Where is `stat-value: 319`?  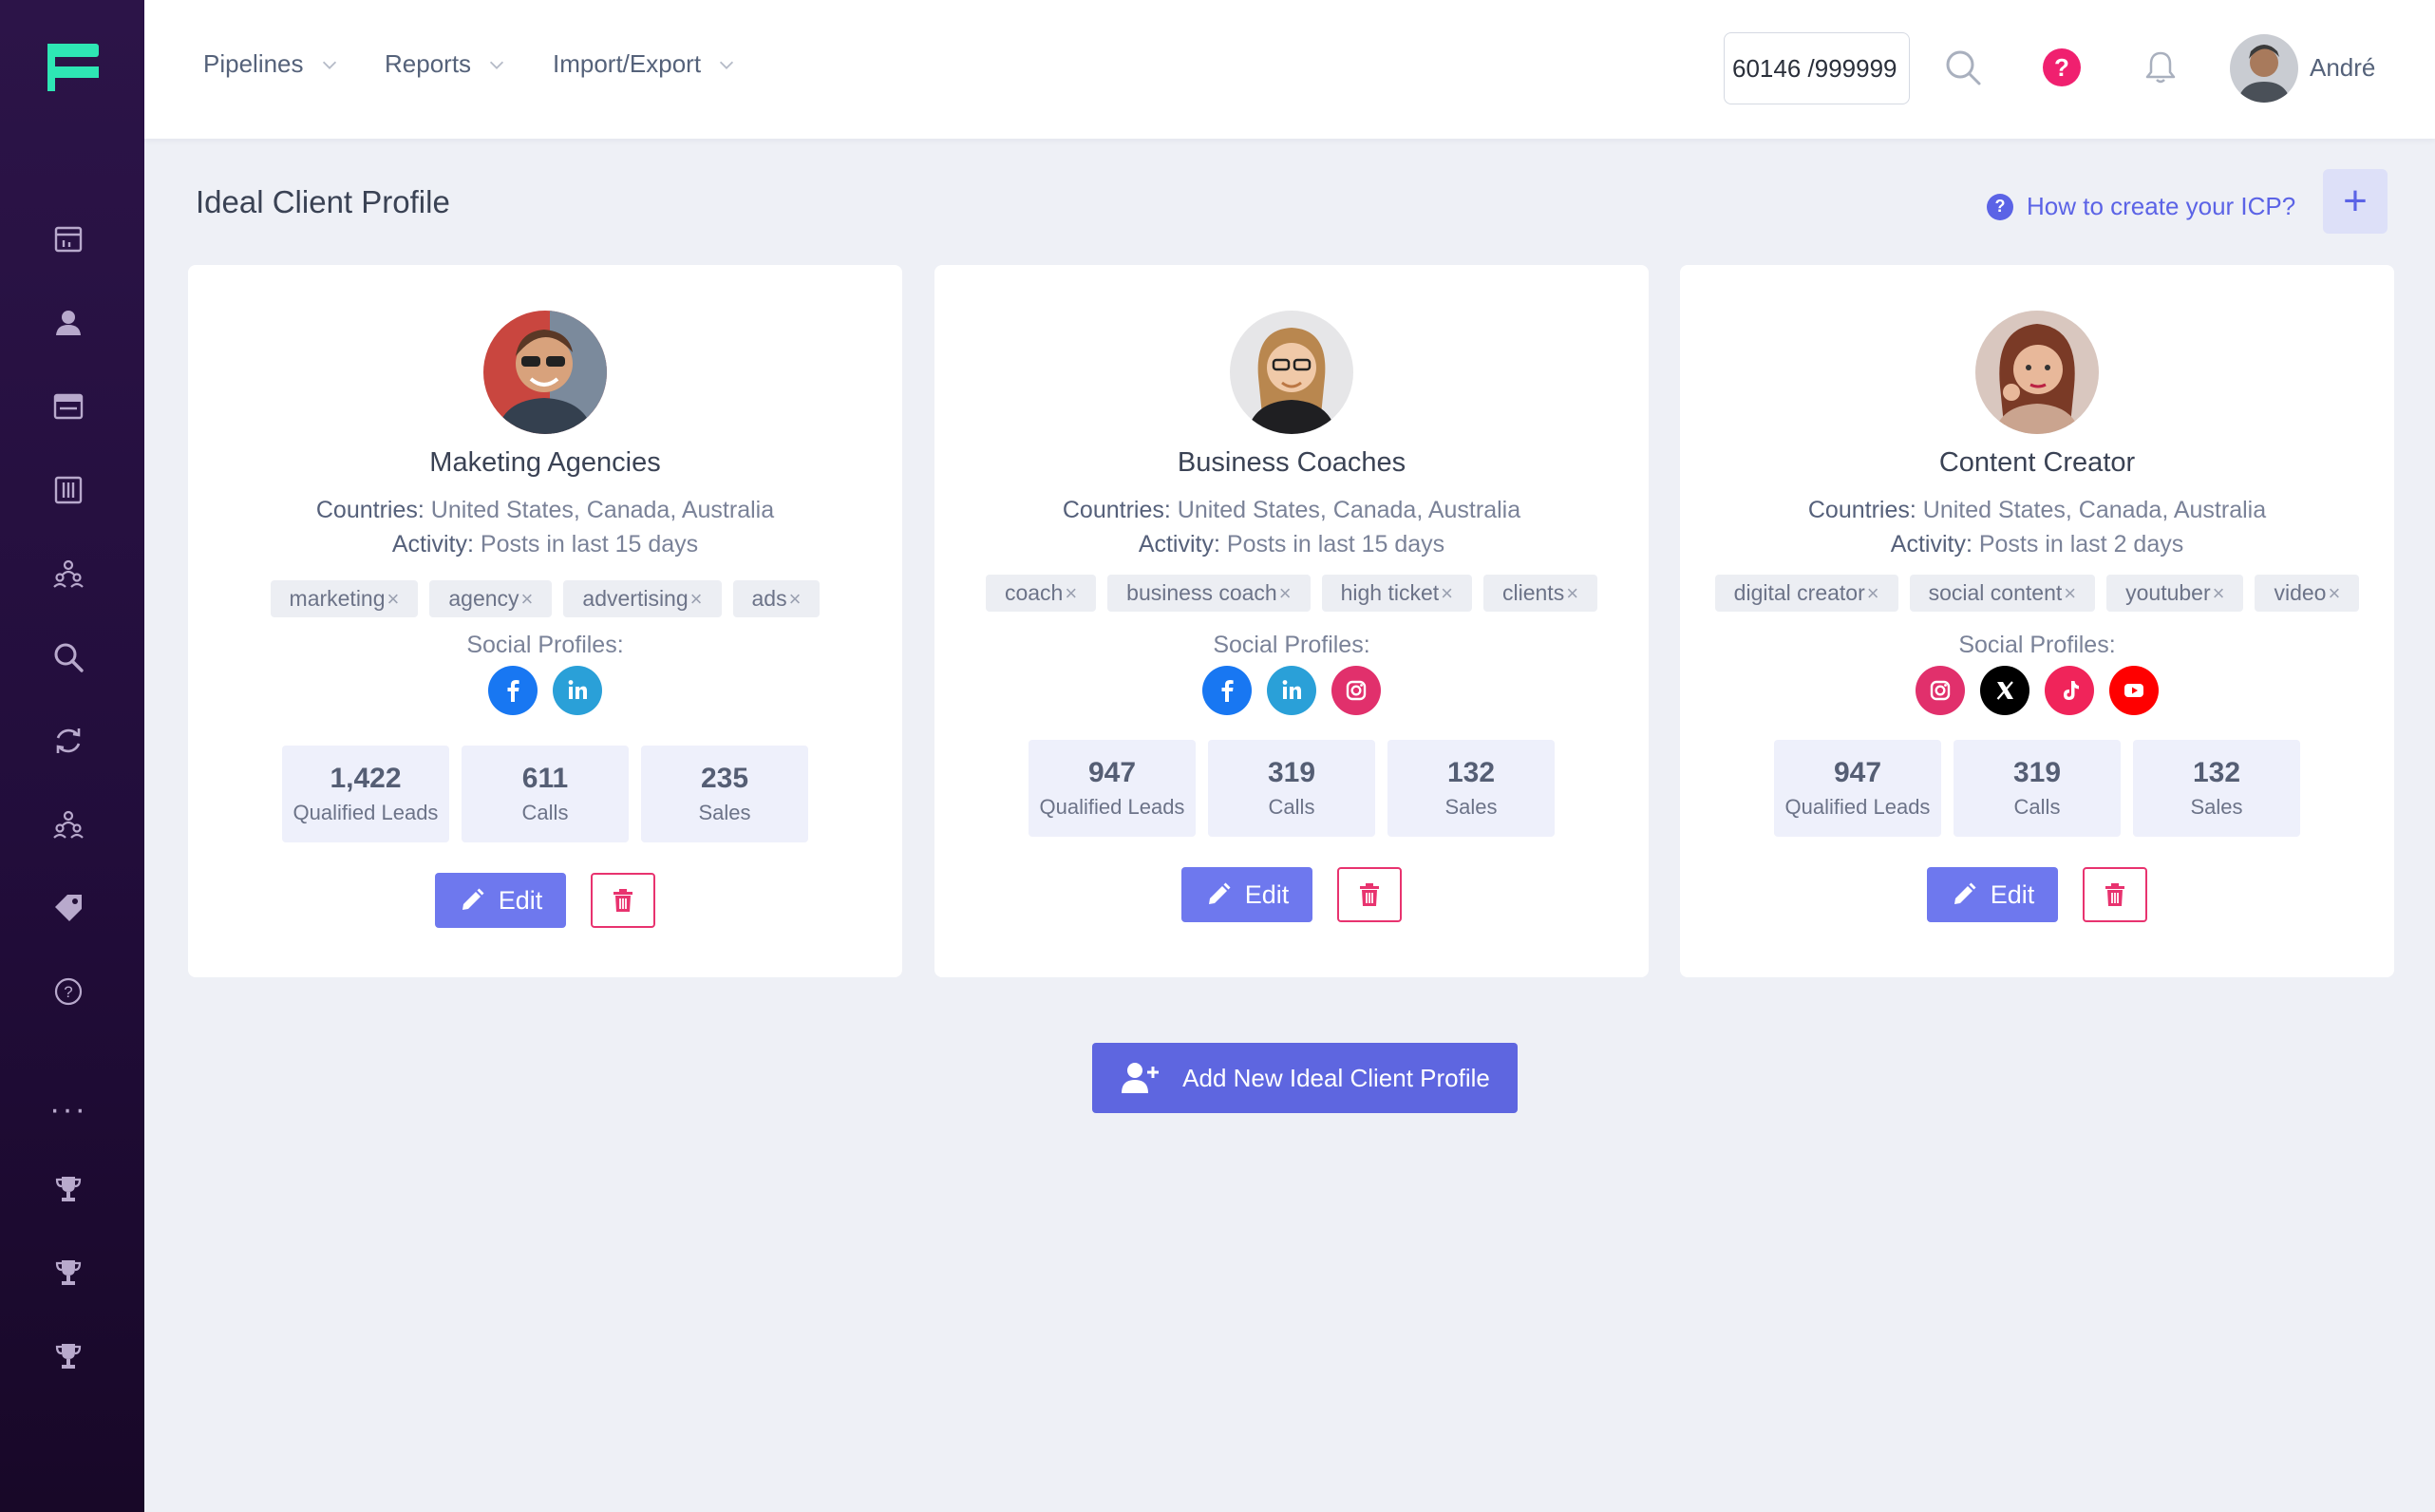
stat-value: 319 is located at coordinates (1291, 772).